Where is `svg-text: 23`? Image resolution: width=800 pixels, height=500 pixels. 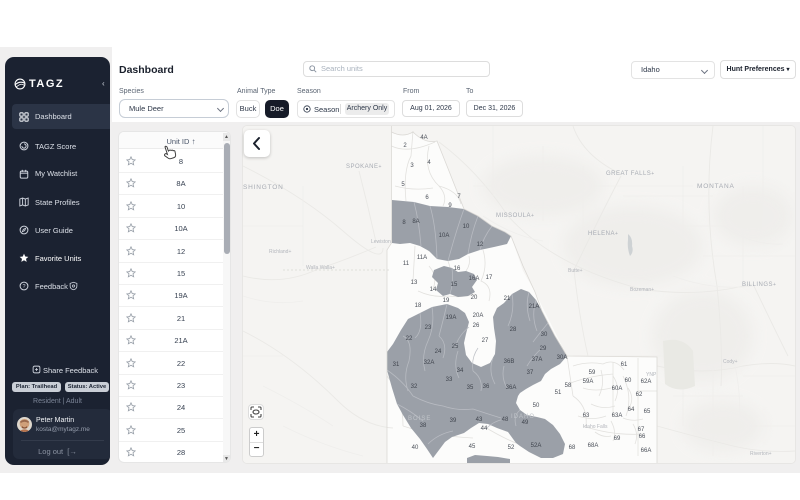
svg-text: 23 is located at coordinates (428, 328).